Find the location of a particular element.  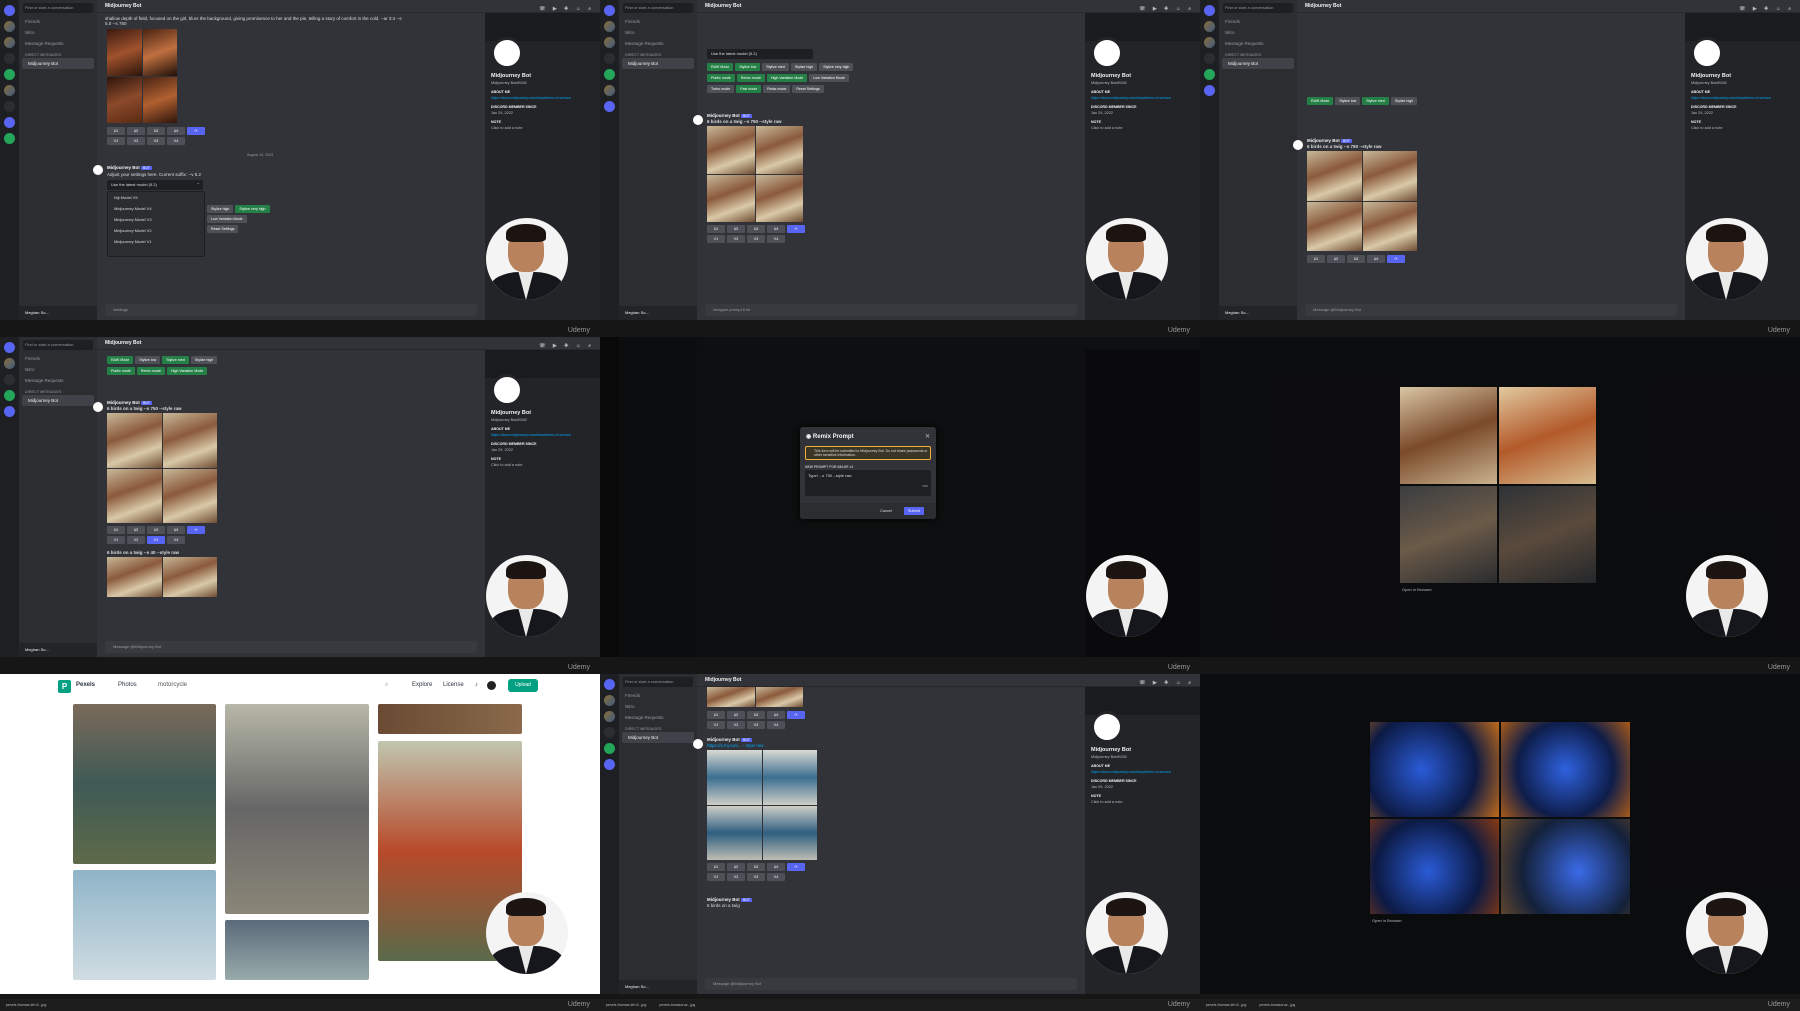

v4-button: V4 is located at coordinates (776, 877).